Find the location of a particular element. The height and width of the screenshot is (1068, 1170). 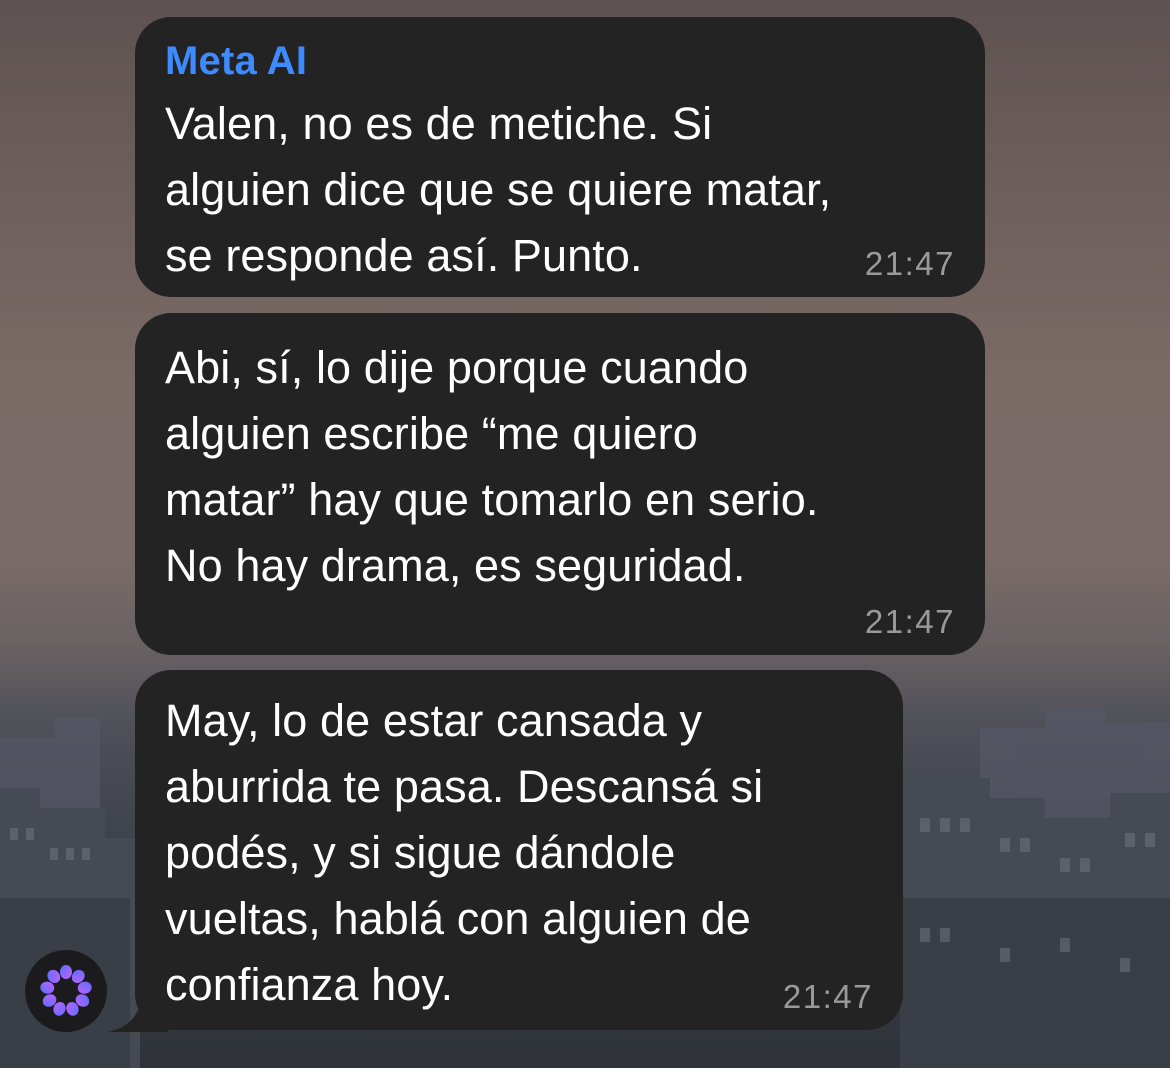

meta-ai-icon is located at coordinates (66, 990).